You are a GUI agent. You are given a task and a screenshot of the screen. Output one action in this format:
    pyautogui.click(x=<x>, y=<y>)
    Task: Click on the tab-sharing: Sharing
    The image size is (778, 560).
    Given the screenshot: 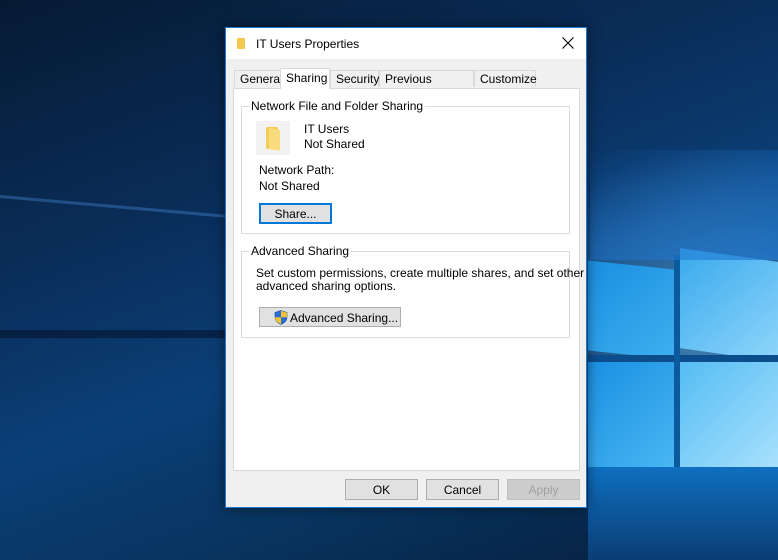 What is the action you would take?
    pyautogui.click(x=305, y=78)
    